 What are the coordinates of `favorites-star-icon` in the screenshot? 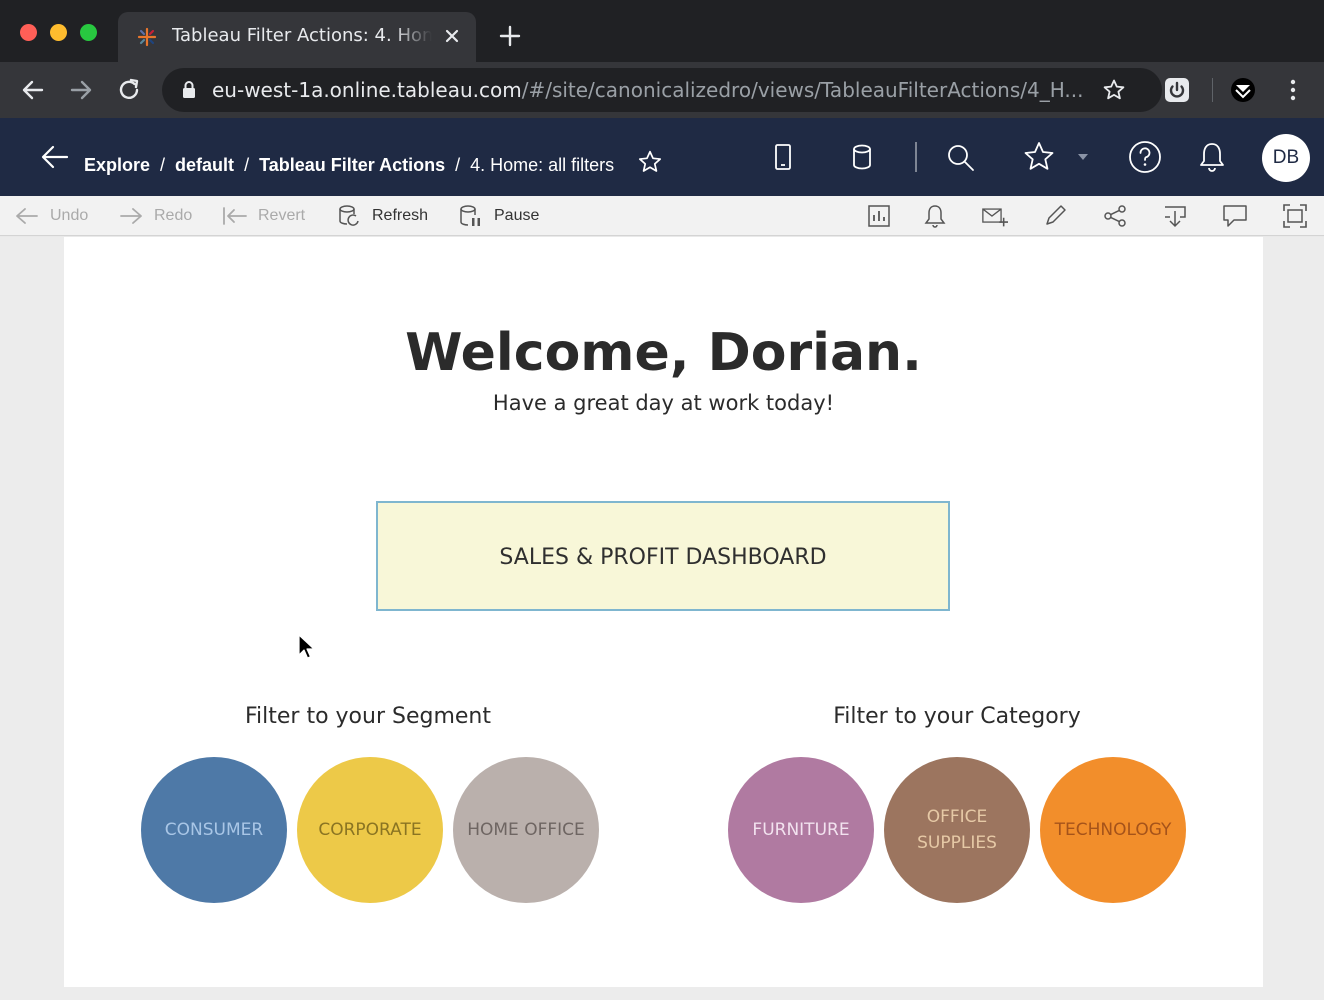 It's located at (1039, 157).